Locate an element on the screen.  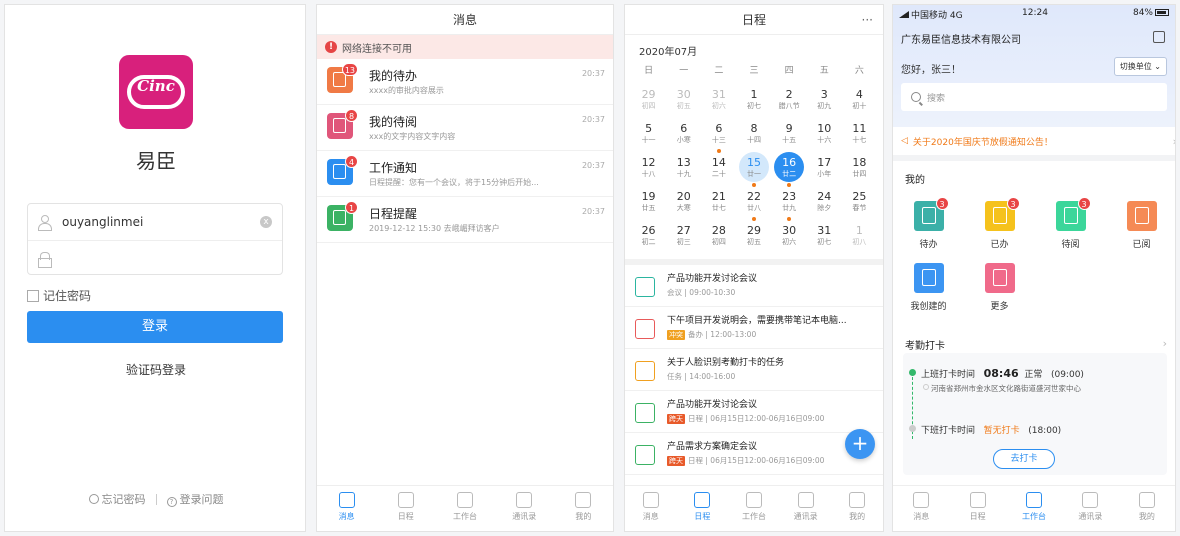
event-item: 下午项目开发说明会，需要携带笔记本电脑... 冲突 备办 | 12:00-13:00 is located at coordinates (754, 328).